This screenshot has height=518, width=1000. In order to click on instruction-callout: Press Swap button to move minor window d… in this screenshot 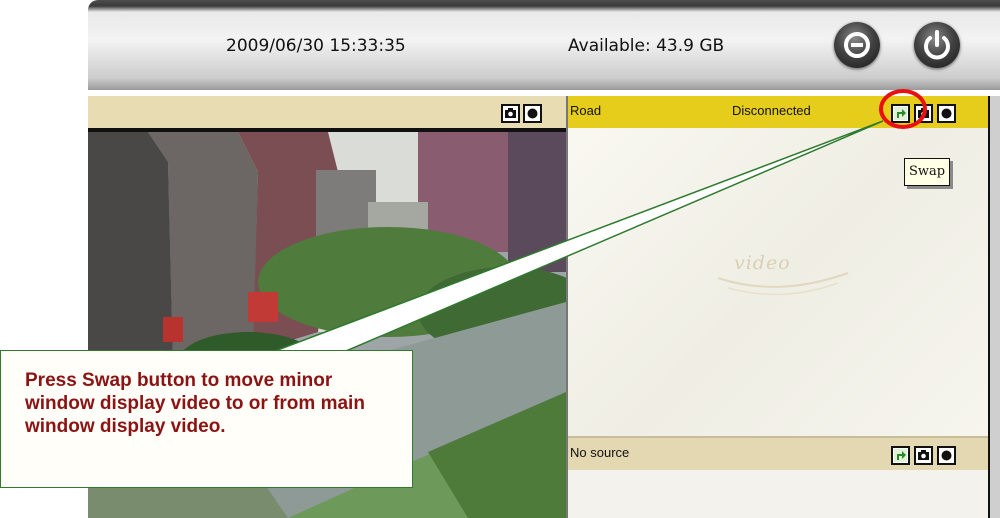, I will do `click(206, 419)`.